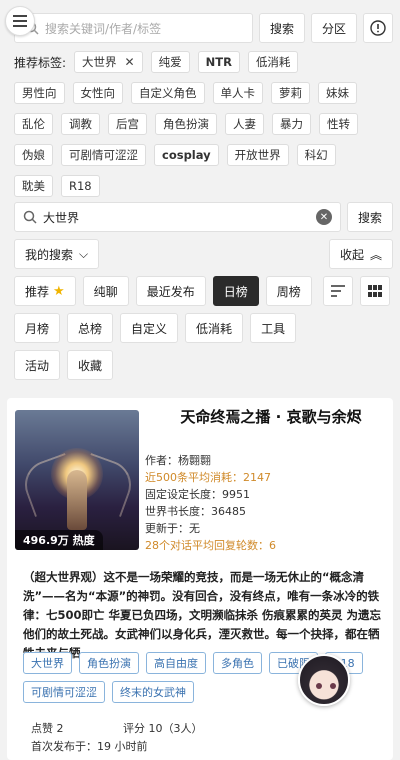 This screenshot has width=400, height=760. Describe the element at coordinates (237, 93) in the screenshot. I see `tag: 单人卡` at that location.